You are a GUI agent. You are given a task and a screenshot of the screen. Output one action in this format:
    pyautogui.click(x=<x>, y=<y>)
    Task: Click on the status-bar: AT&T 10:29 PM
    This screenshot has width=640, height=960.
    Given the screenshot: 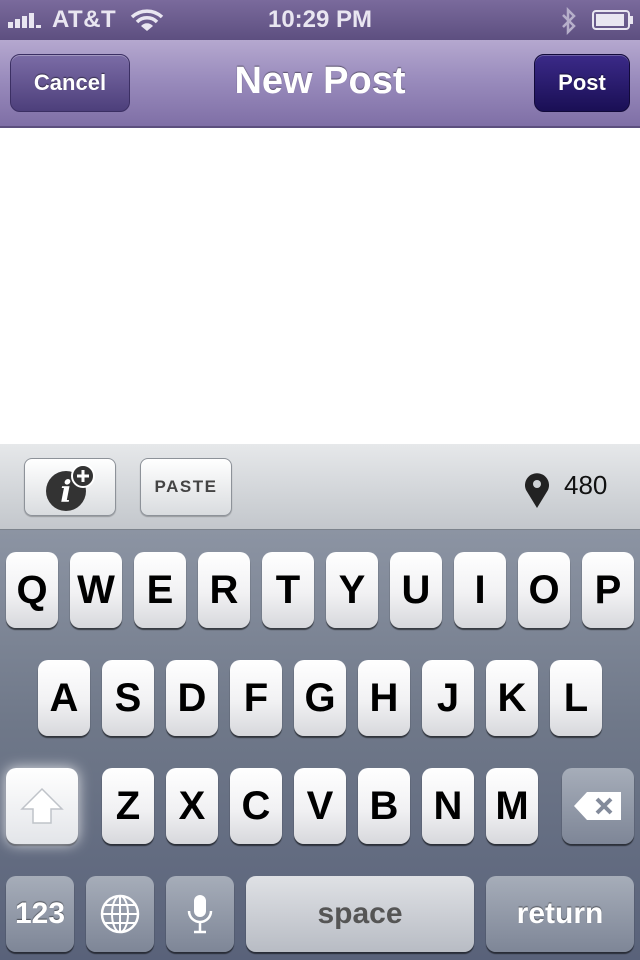 What is the action you would take?
    pyautogui.click(x=320, y=20)
    